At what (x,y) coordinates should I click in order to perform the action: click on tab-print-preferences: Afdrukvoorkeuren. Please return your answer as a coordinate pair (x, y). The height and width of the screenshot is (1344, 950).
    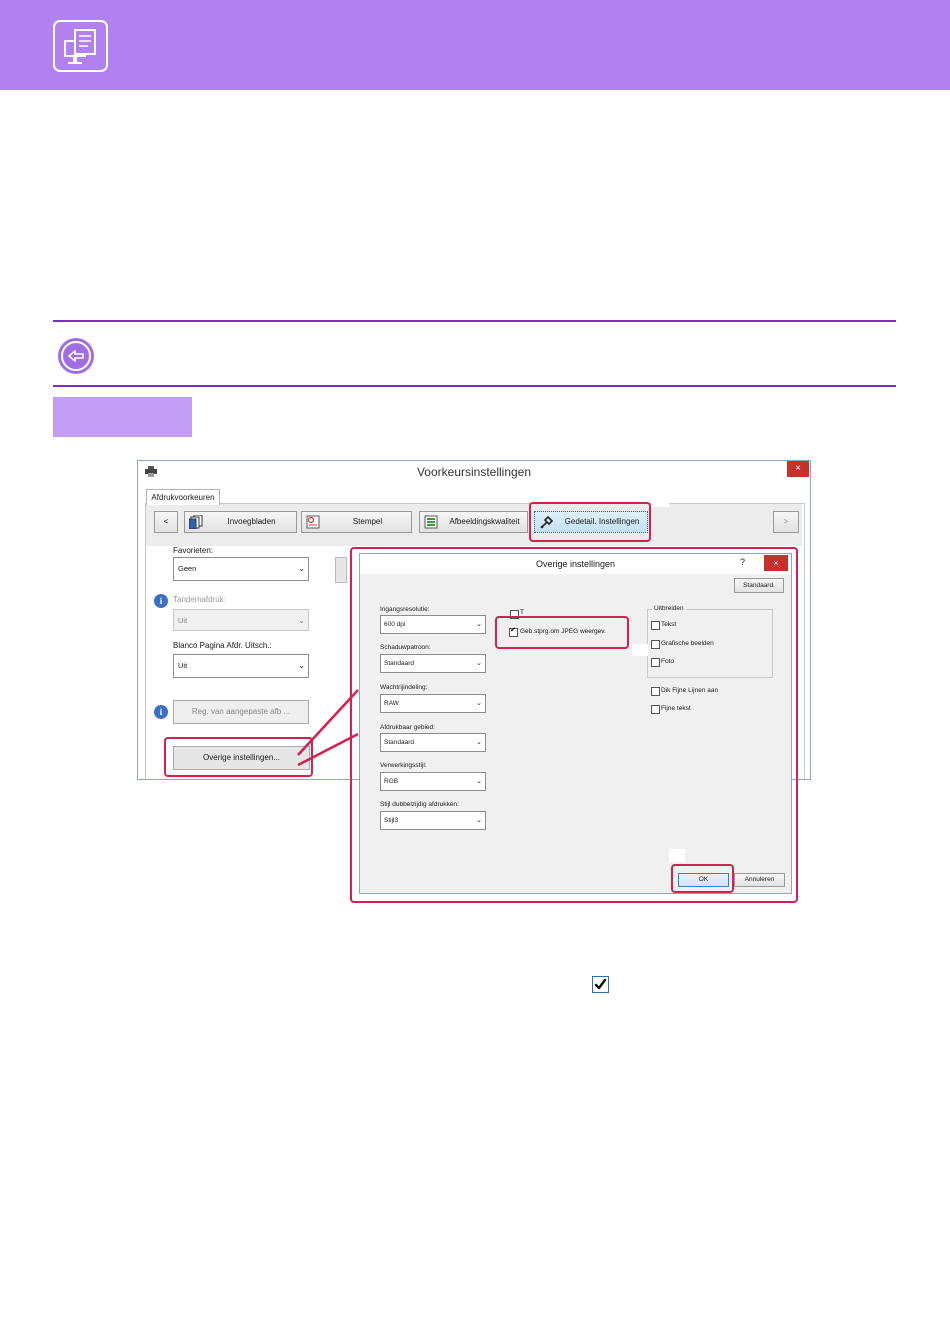
    Looking at the image, I should click on (183, 497).